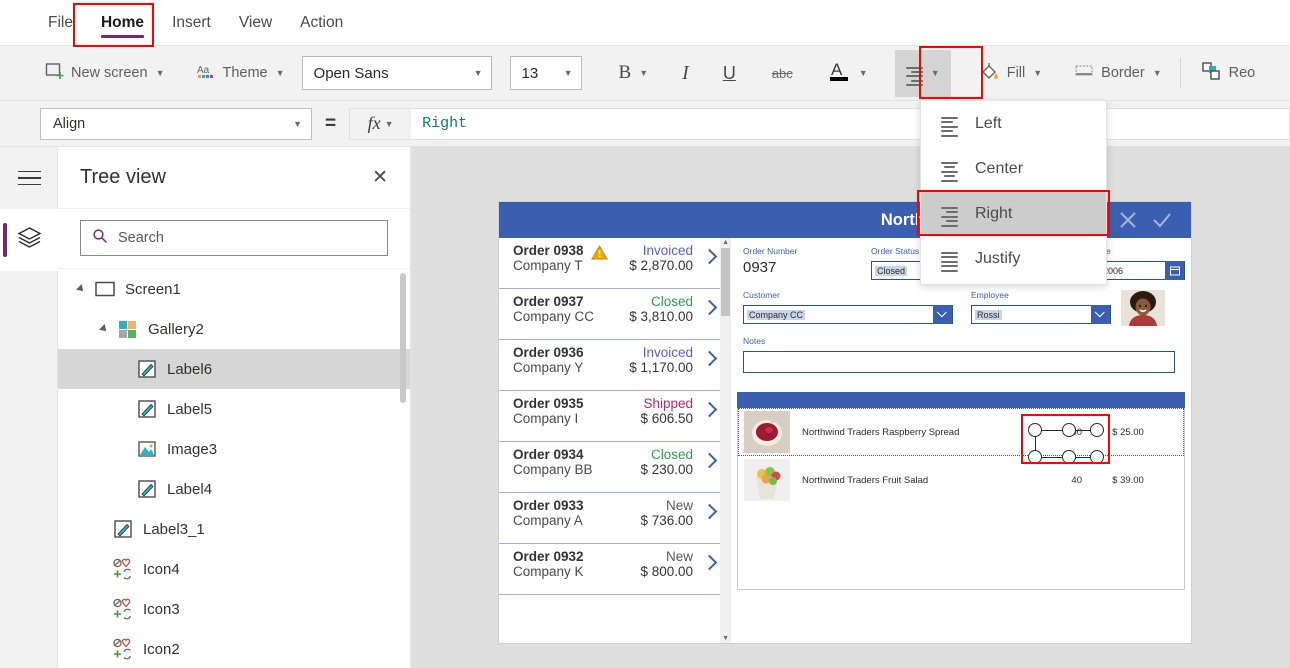 The width and height of the screenshot is (1290, 668). I want to click on order-date-field: ate 2006, so click(1142, 263).